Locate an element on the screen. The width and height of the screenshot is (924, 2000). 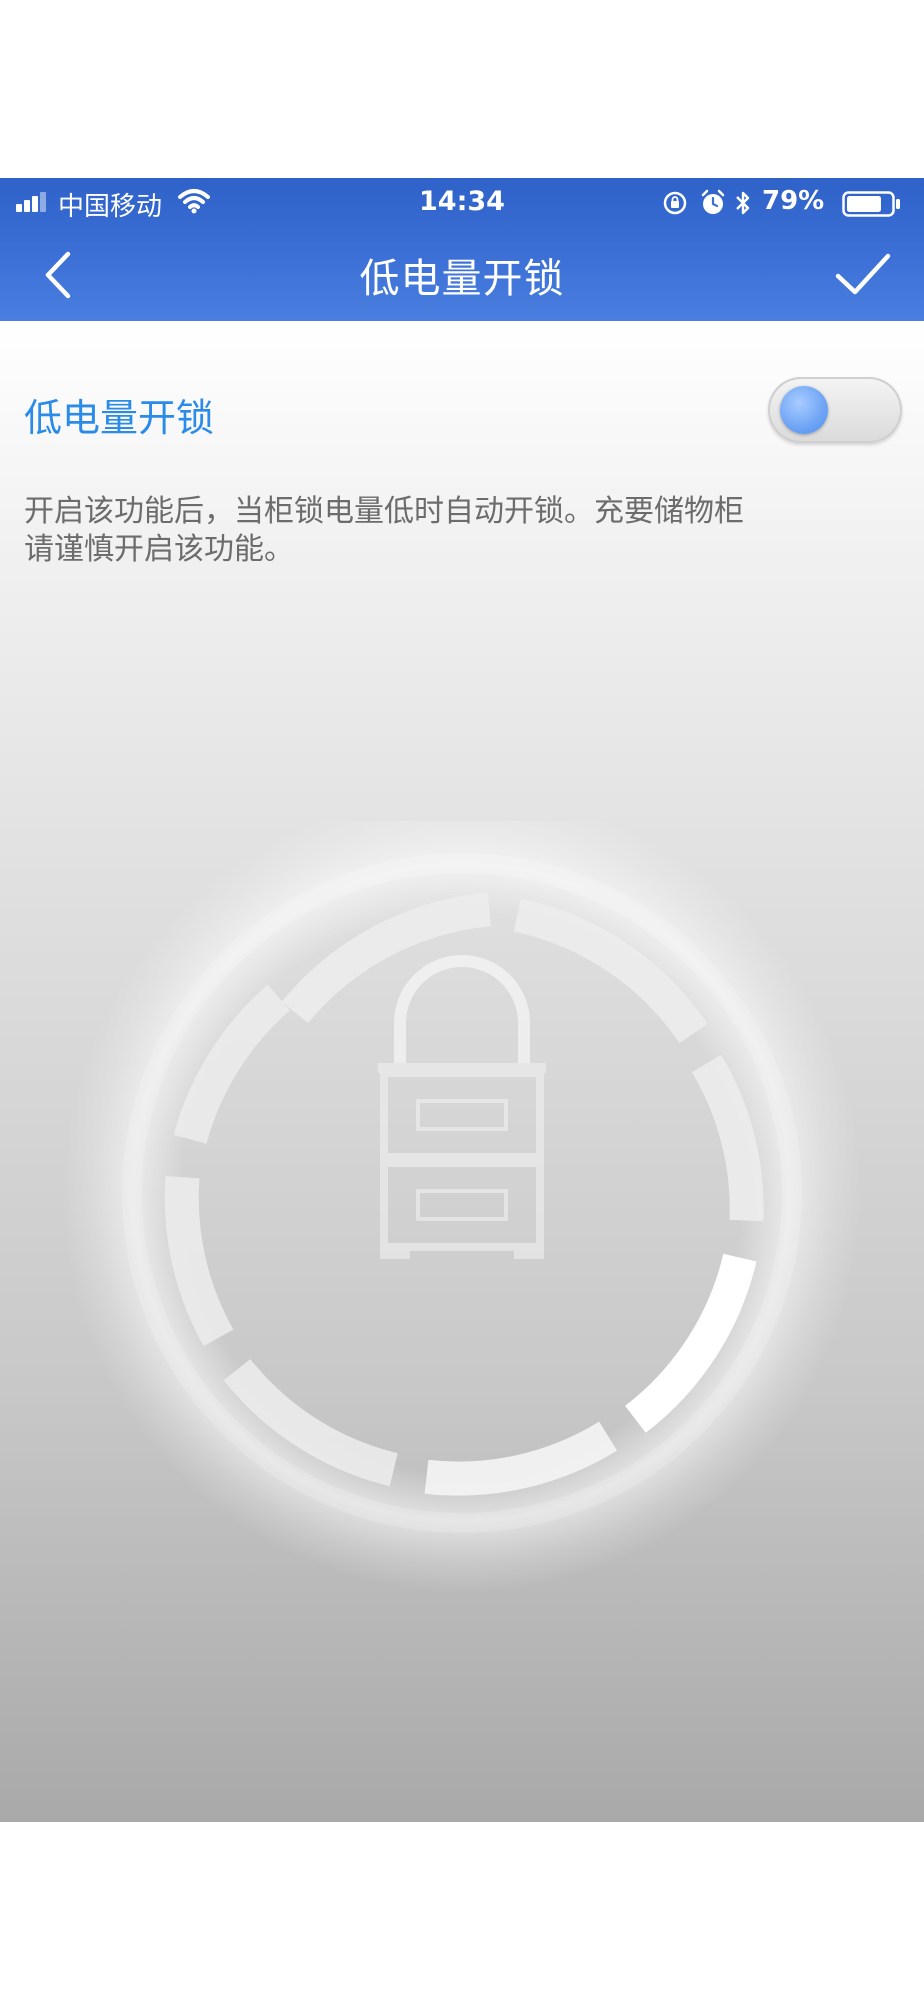
status-bar: 中国移动 14:34 79% is located at coordinates (462, 202).